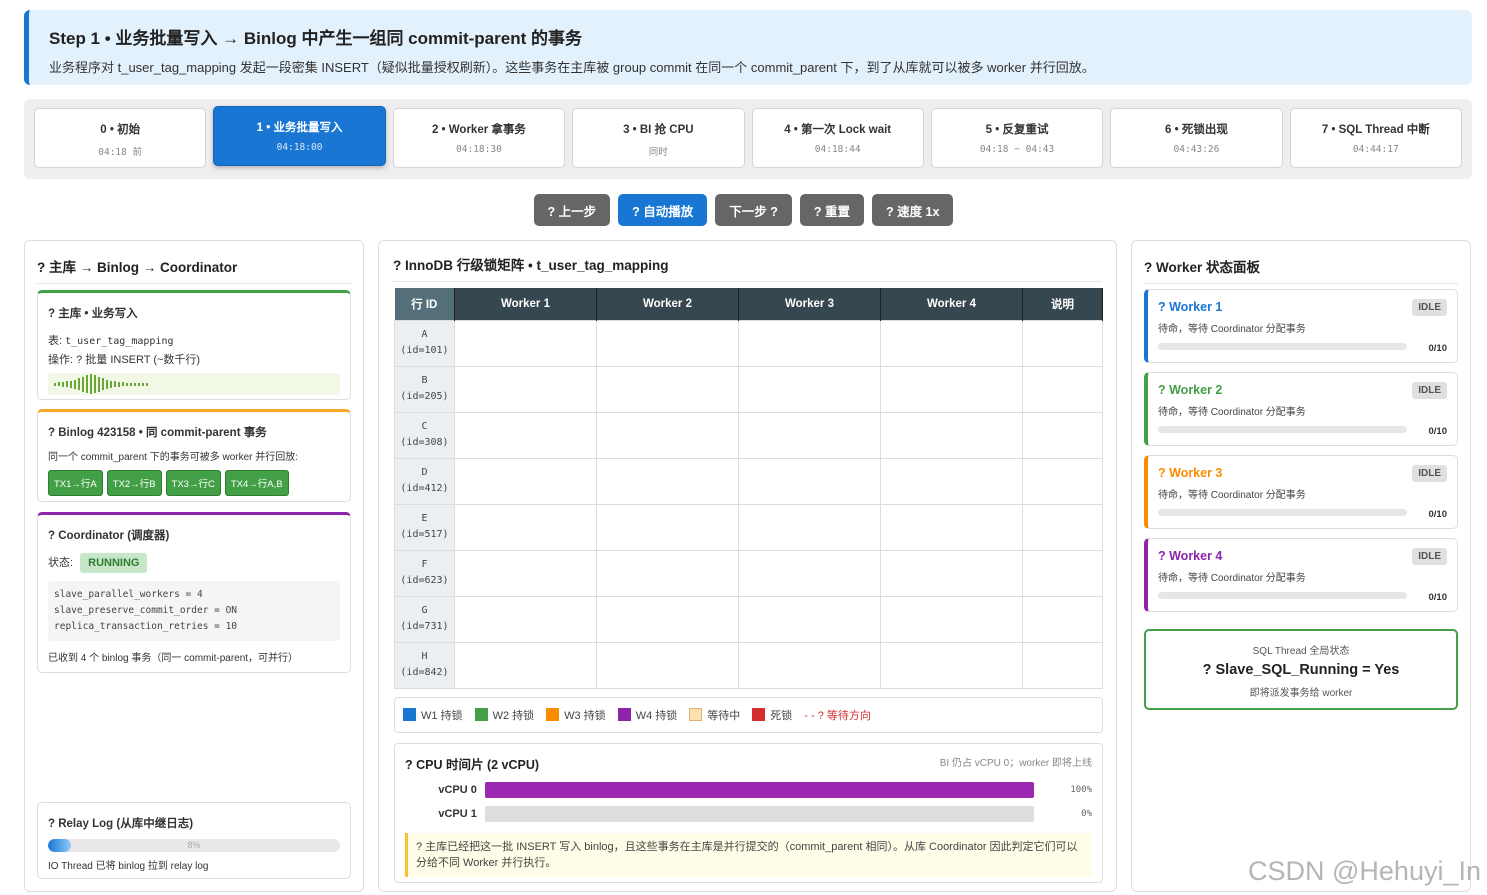  I want to click on table-row: F (id=623), so click(748, 573).